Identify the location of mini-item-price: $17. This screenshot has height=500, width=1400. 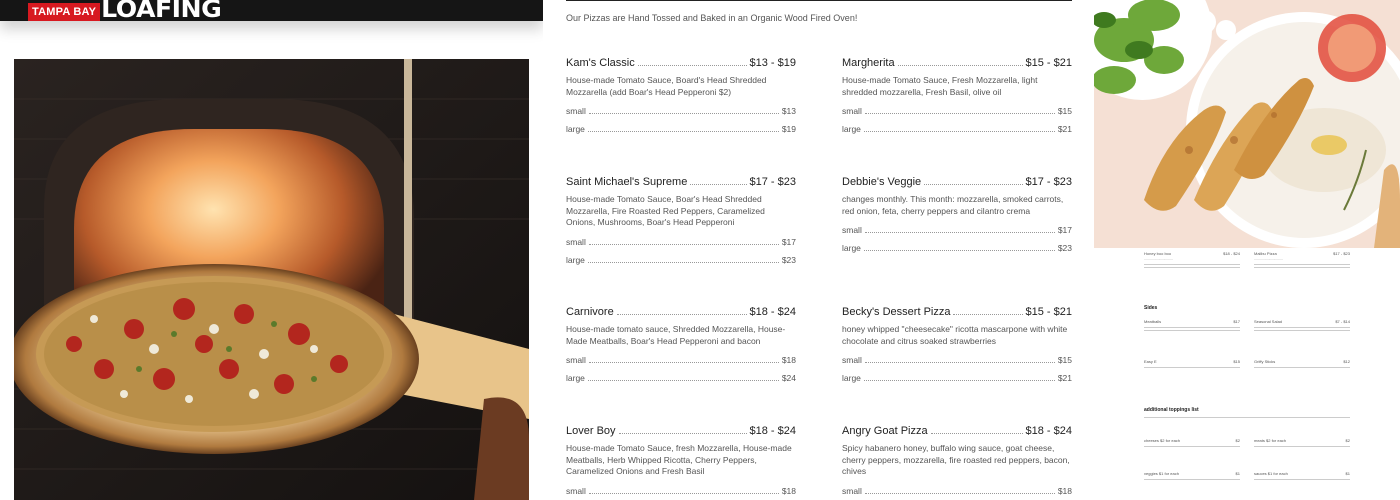
(1236, 321).